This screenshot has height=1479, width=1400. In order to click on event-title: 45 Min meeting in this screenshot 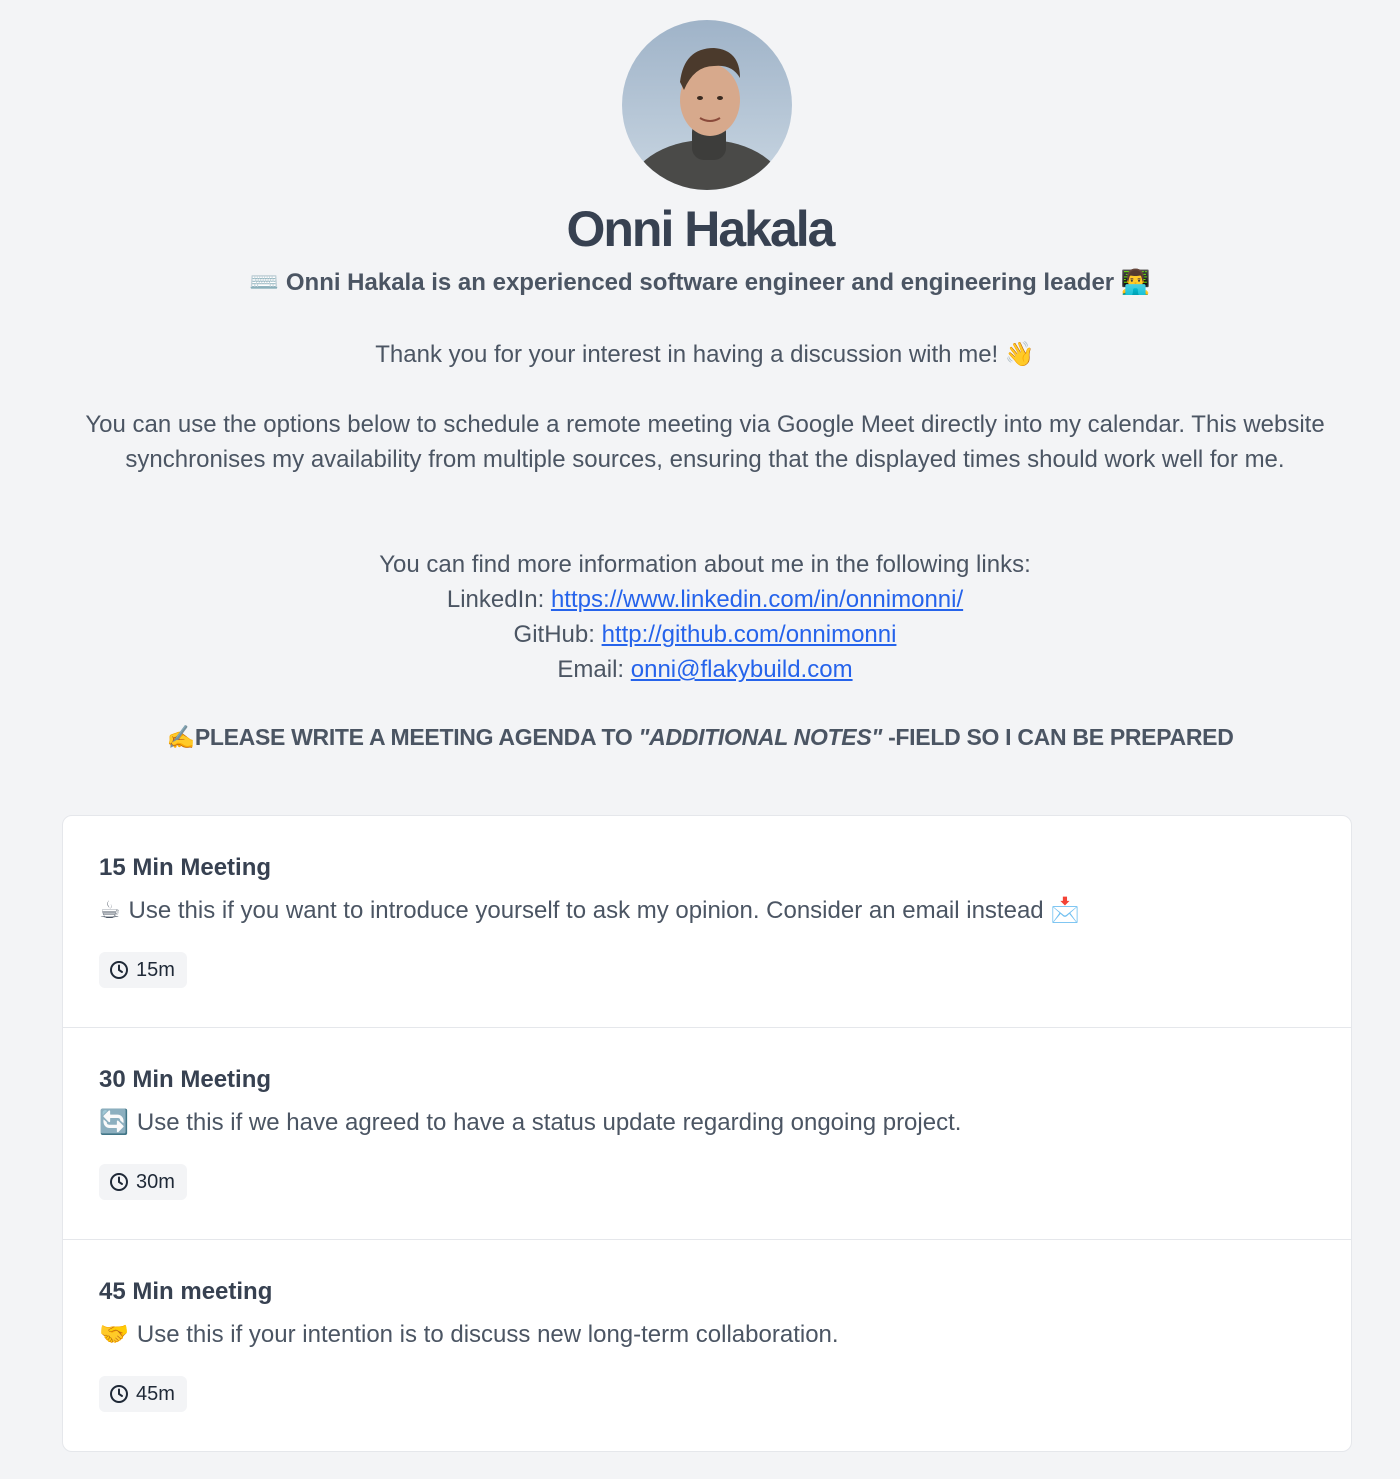, I will do `click(186, 1291)`.